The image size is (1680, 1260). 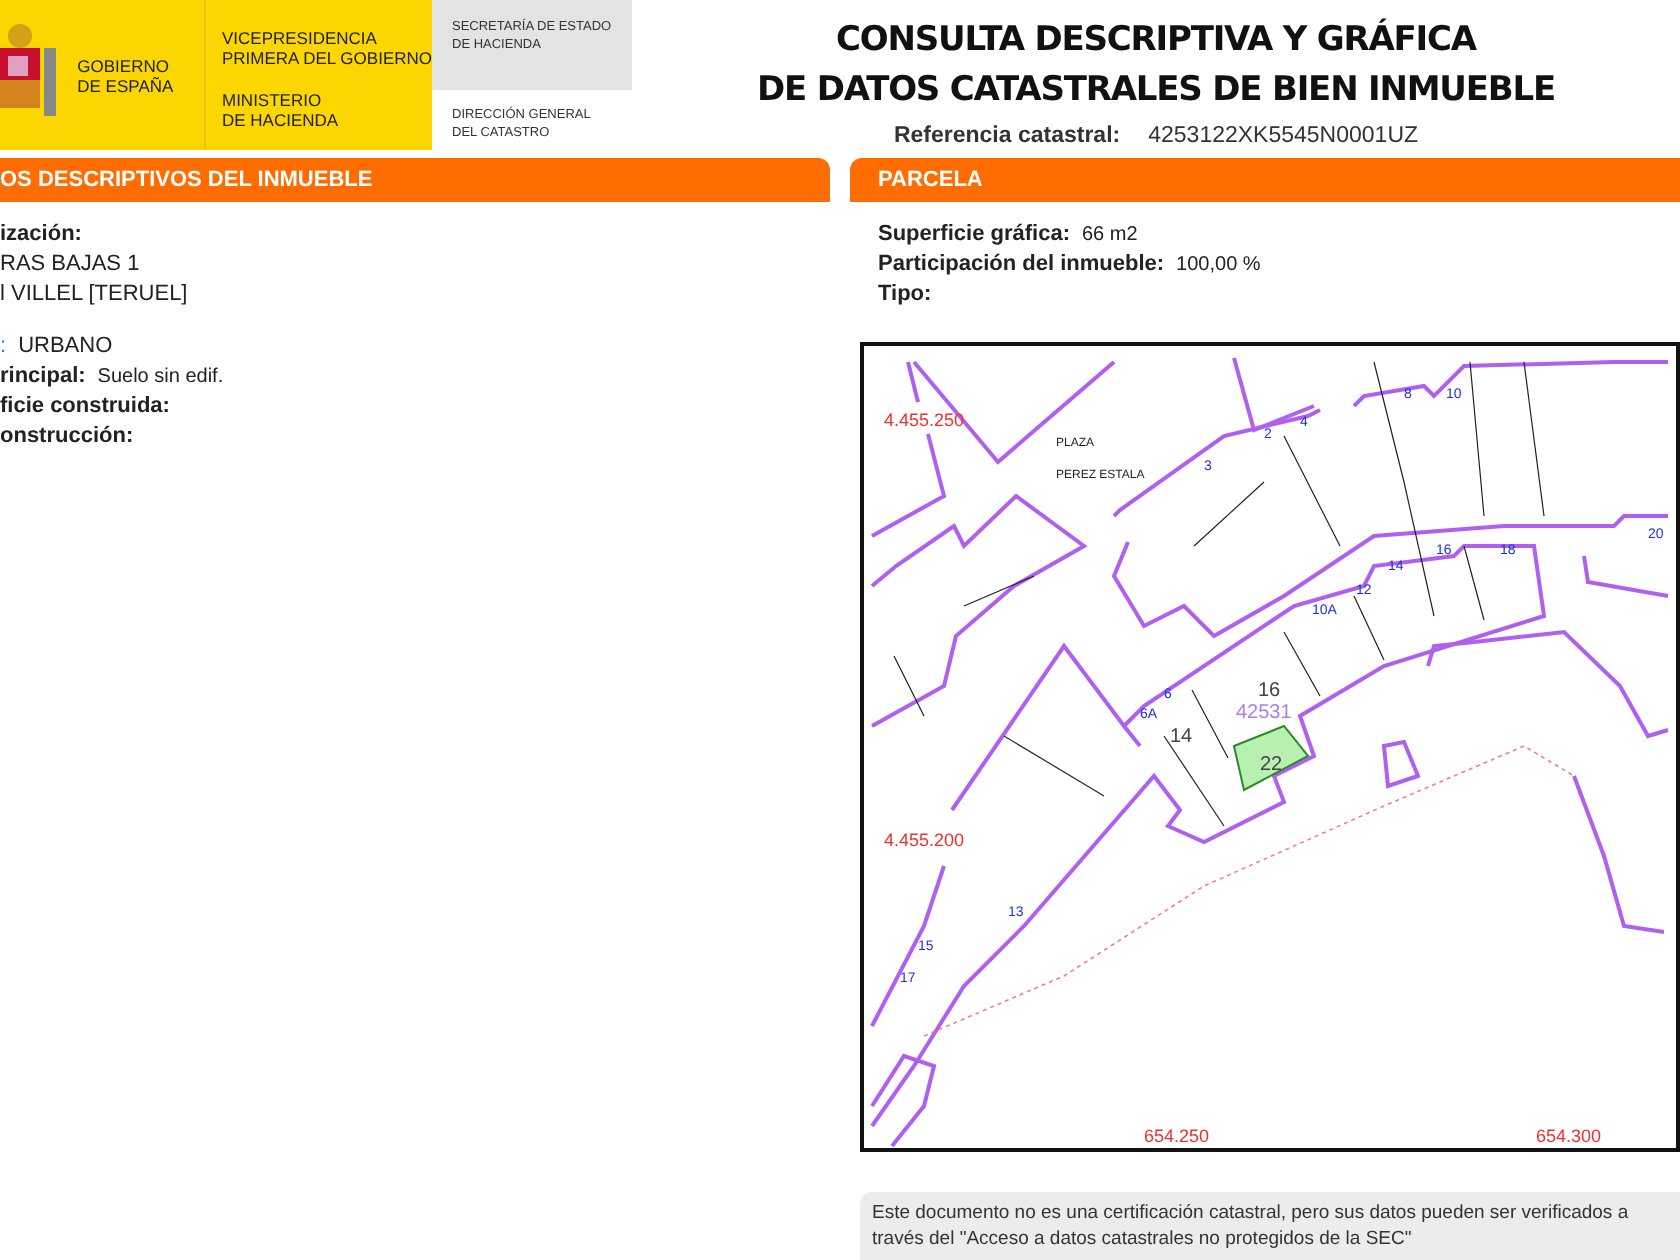 What do you see at coordinates (281, 120) in the screenshot?
I see `ministry-name: DE HACIENDA` at bounding box center [281, 120].